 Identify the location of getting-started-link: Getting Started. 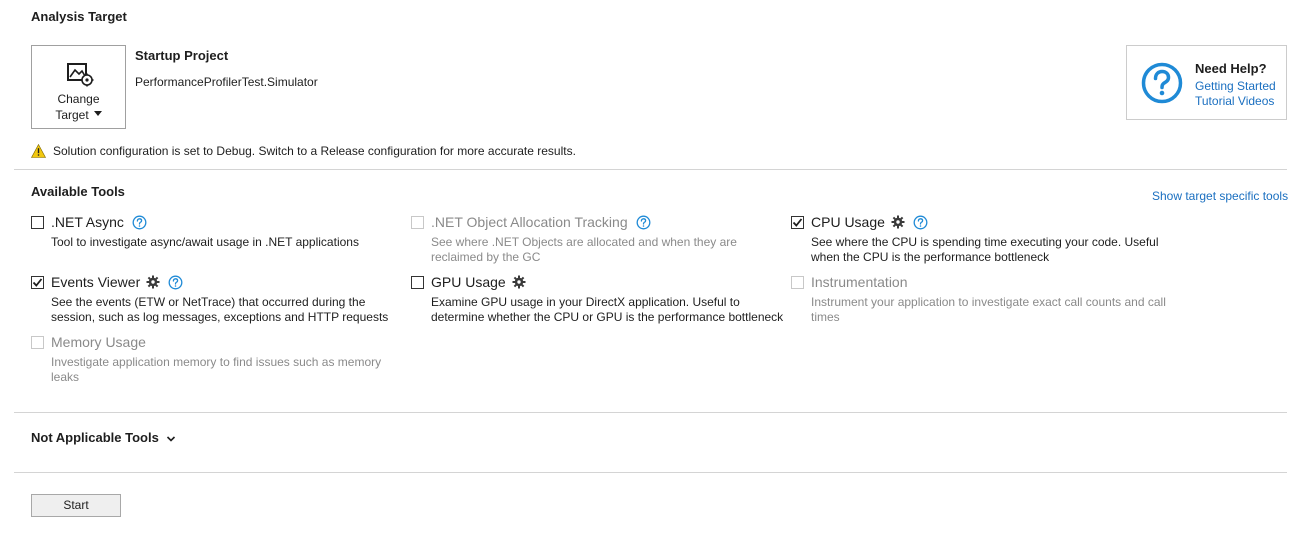
(1235, 86).